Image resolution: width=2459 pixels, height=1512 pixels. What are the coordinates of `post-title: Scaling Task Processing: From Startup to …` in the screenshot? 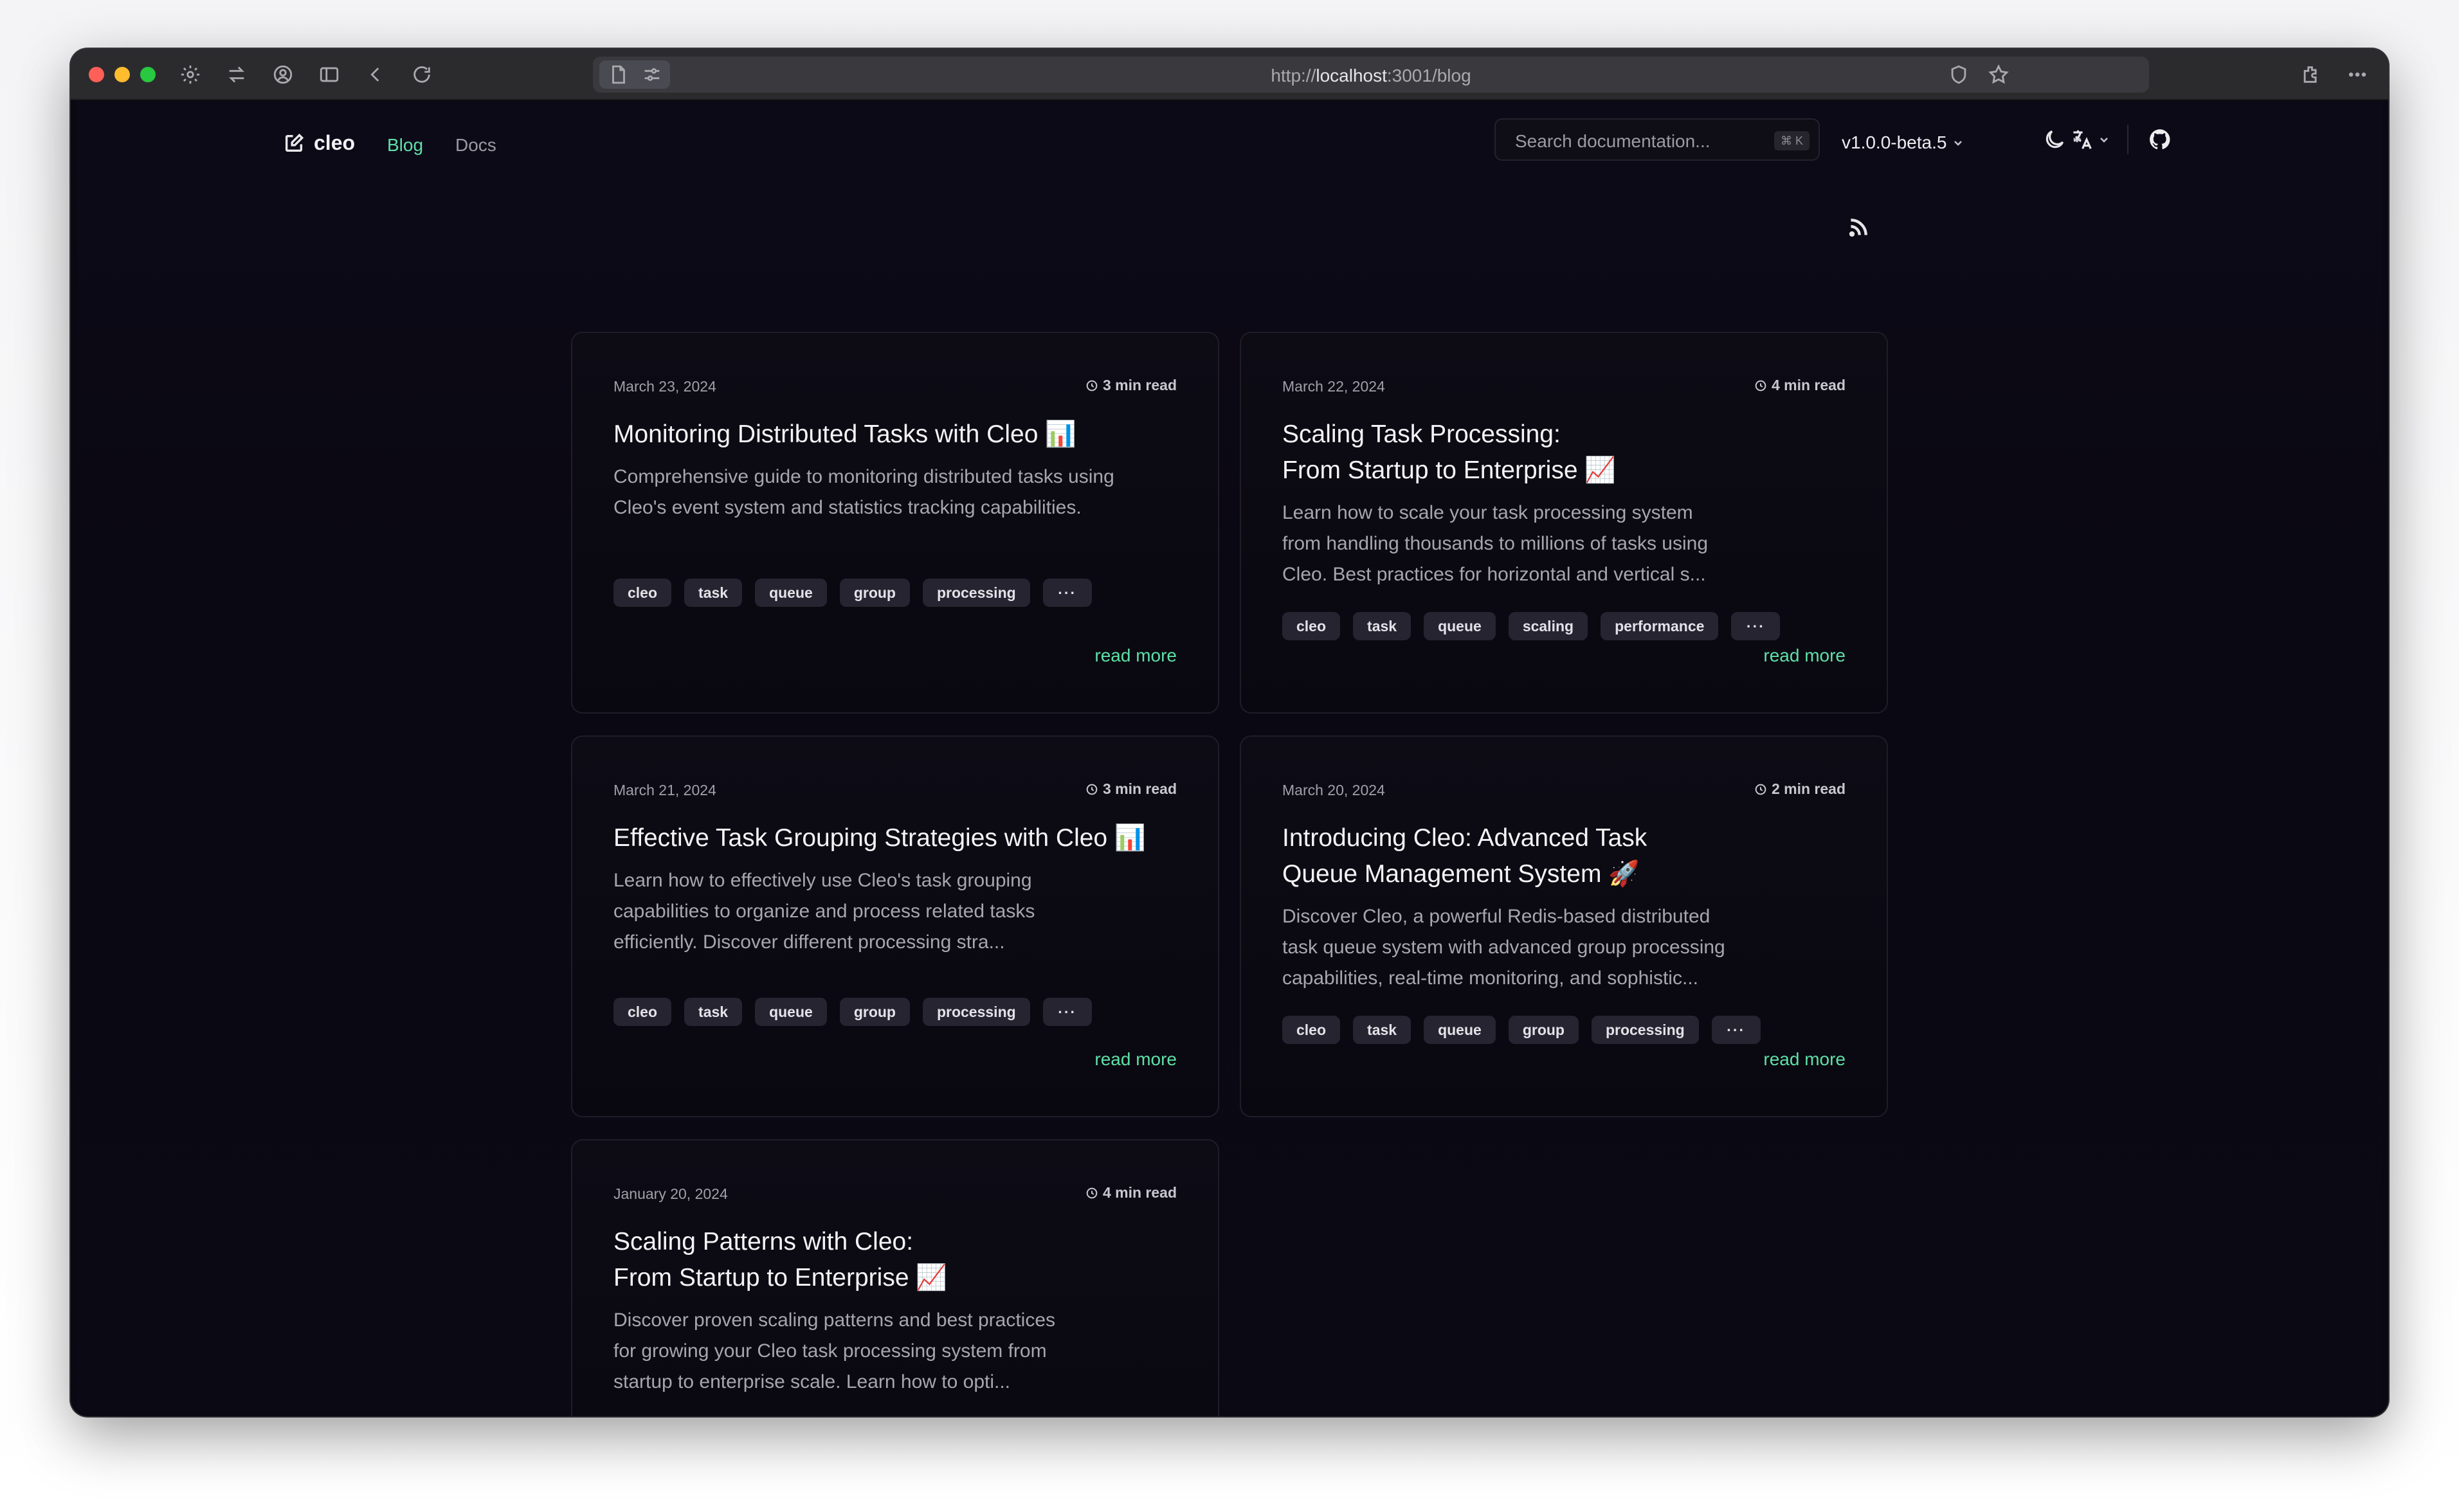 It's located at (1565, 453).